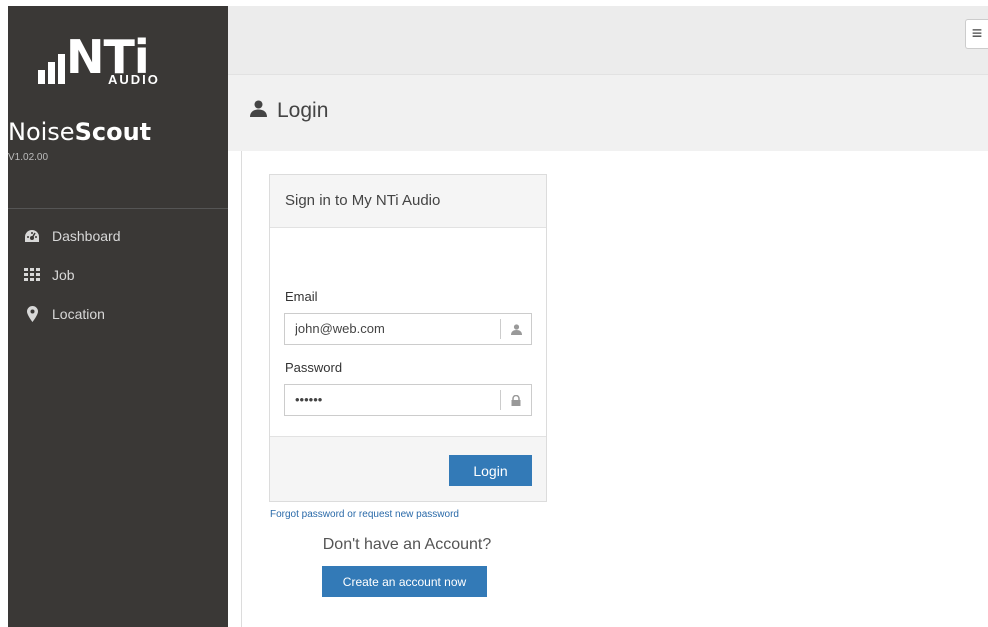  I want to click on page-title: Login, so click(289, 111).